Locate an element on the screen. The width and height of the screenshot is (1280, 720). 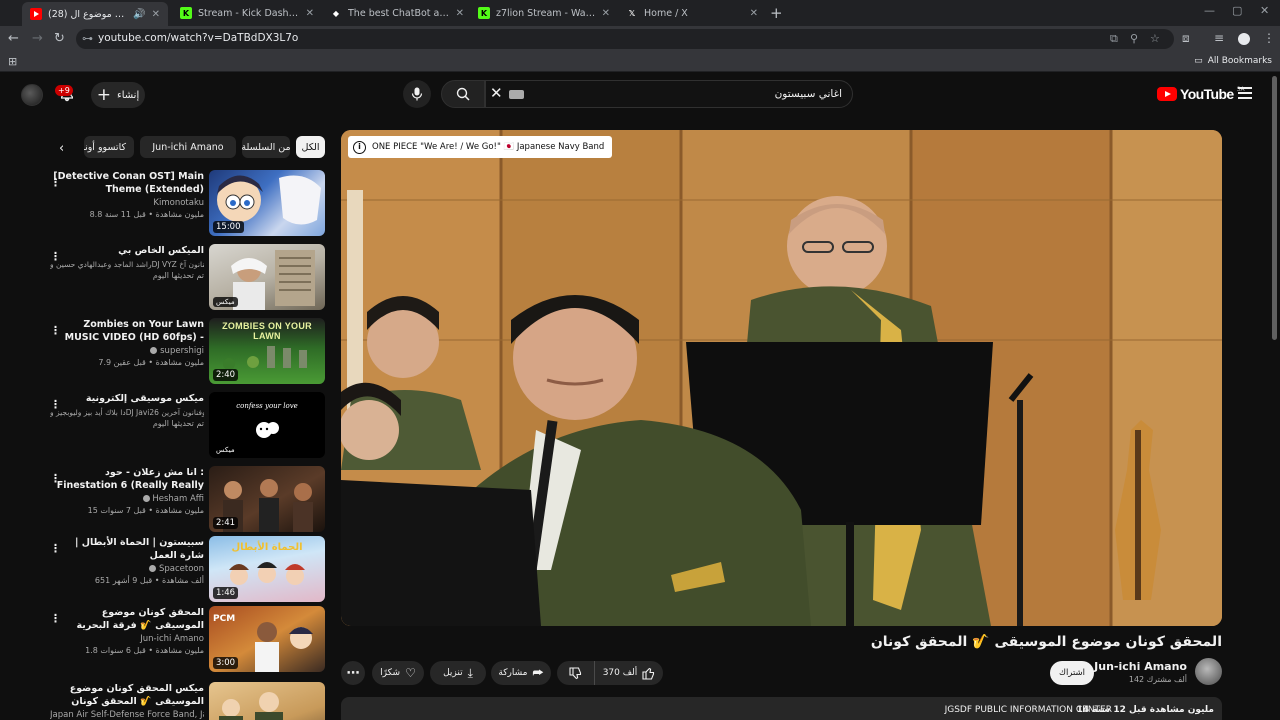
rec-title: سبيستون | الحماة الأبطال | شارة العمل is located at coordinates (127, 549).